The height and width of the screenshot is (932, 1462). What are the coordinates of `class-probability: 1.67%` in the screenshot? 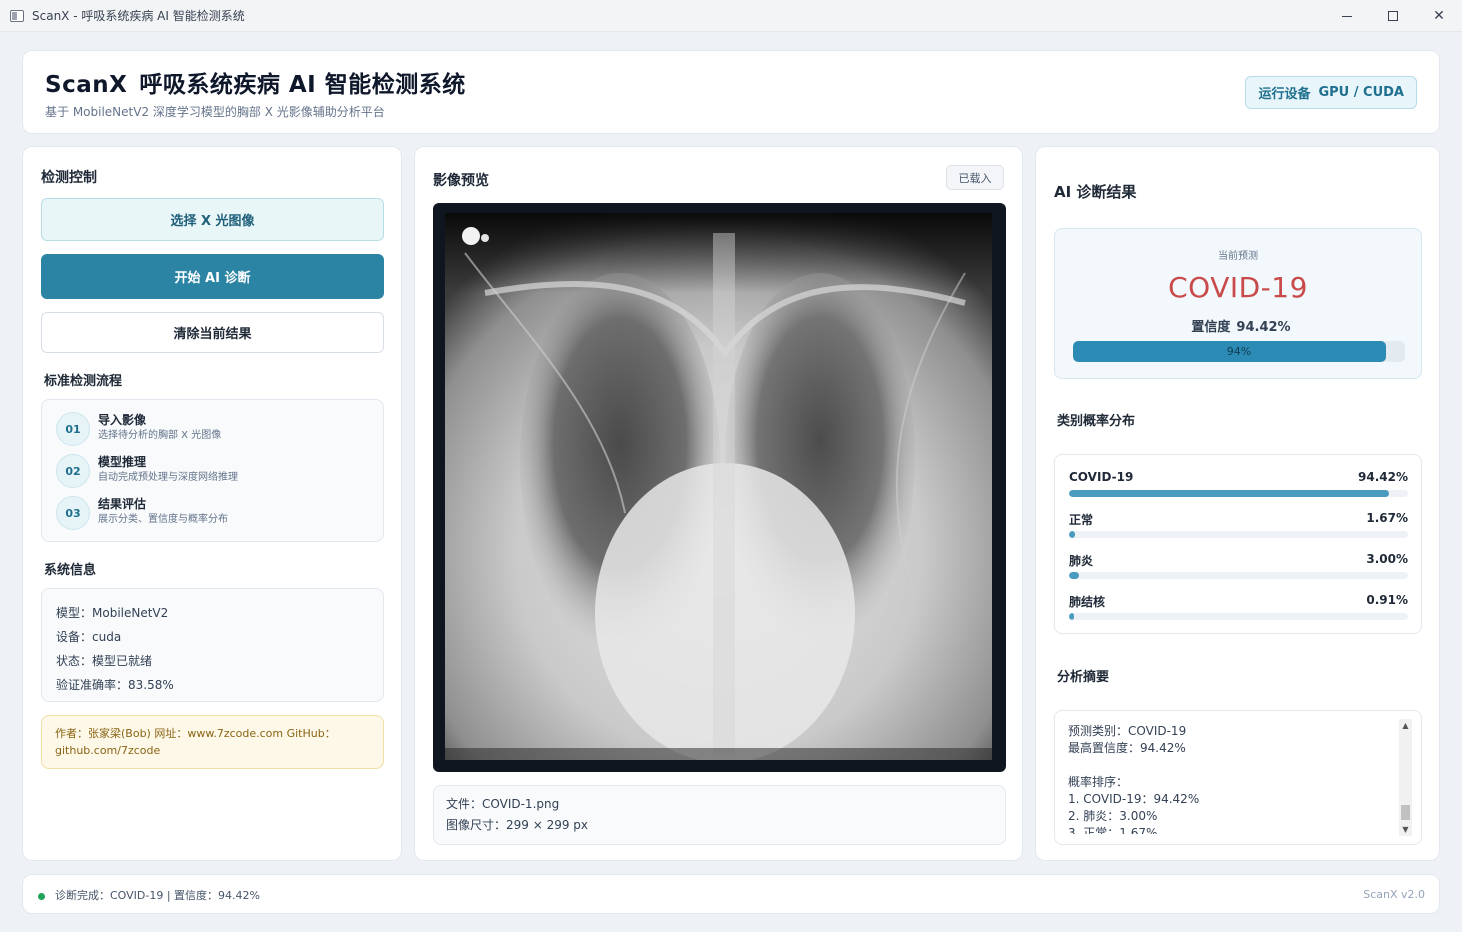 It's located at (1387, 518).